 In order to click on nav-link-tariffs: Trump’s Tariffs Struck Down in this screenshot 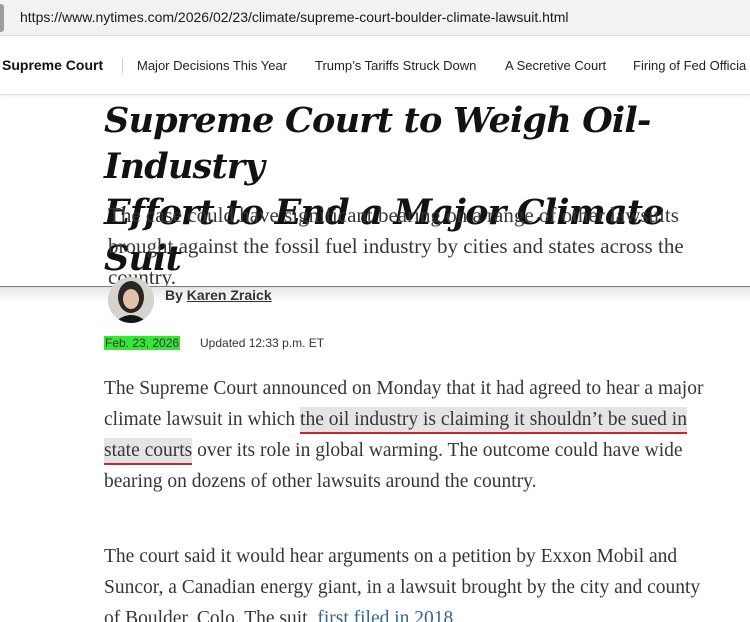, I will do `click(395, 65)`.